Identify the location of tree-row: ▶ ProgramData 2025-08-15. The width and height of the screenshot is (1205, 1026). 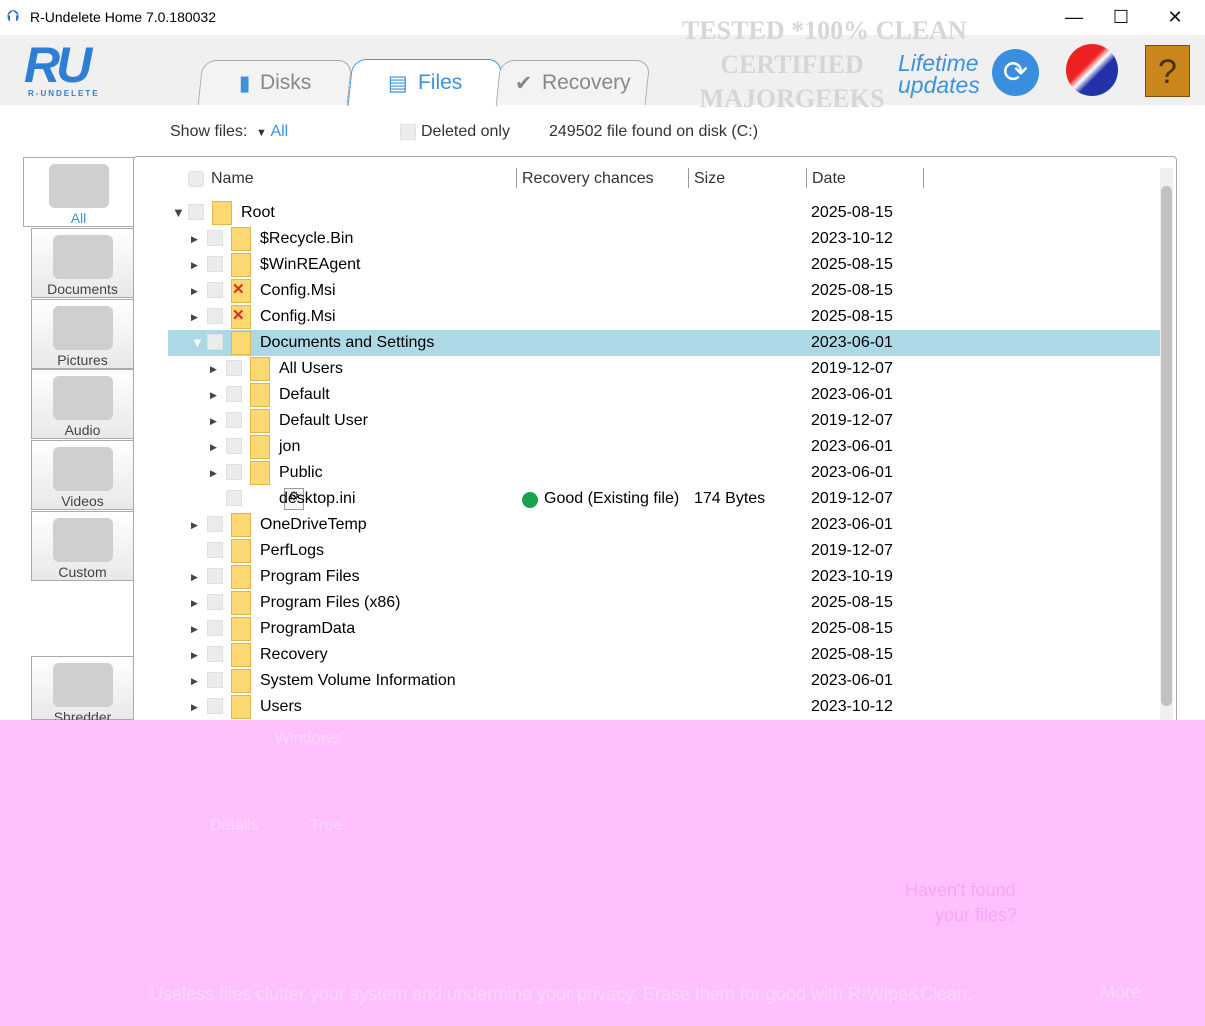
(664, 629).